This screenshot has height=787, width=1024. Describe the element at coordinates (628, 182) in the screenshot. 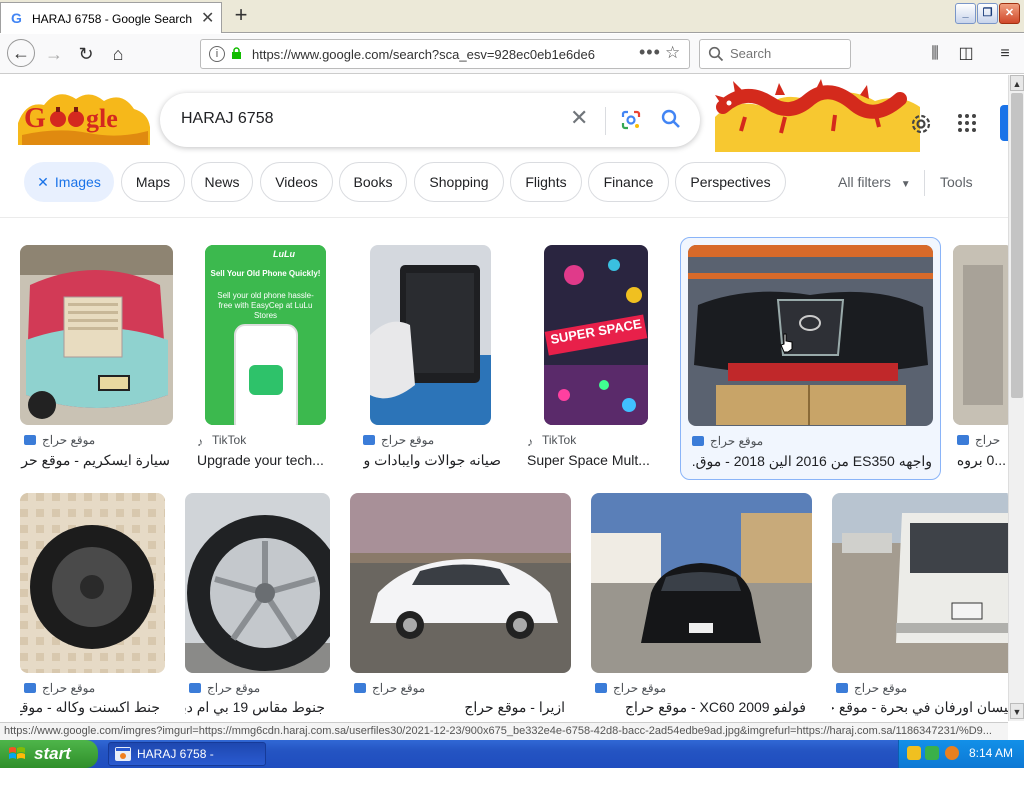

I see `chip-finance: Finance` at that location.